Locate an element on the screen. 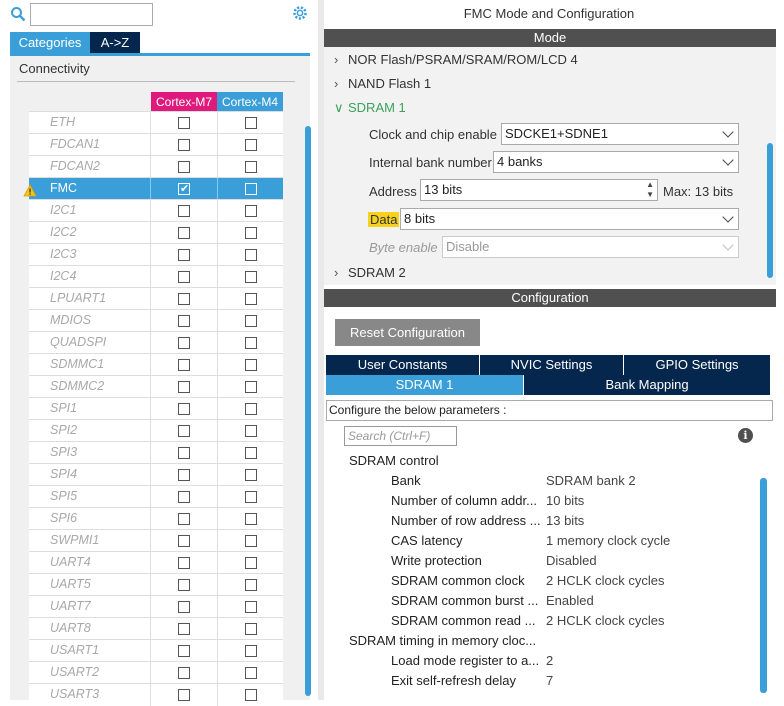 The height and width of the screenshot is (706, 784). clock-chip-enable-select: SDCKE1+SDNE1 is located at coordinates (620, 134).